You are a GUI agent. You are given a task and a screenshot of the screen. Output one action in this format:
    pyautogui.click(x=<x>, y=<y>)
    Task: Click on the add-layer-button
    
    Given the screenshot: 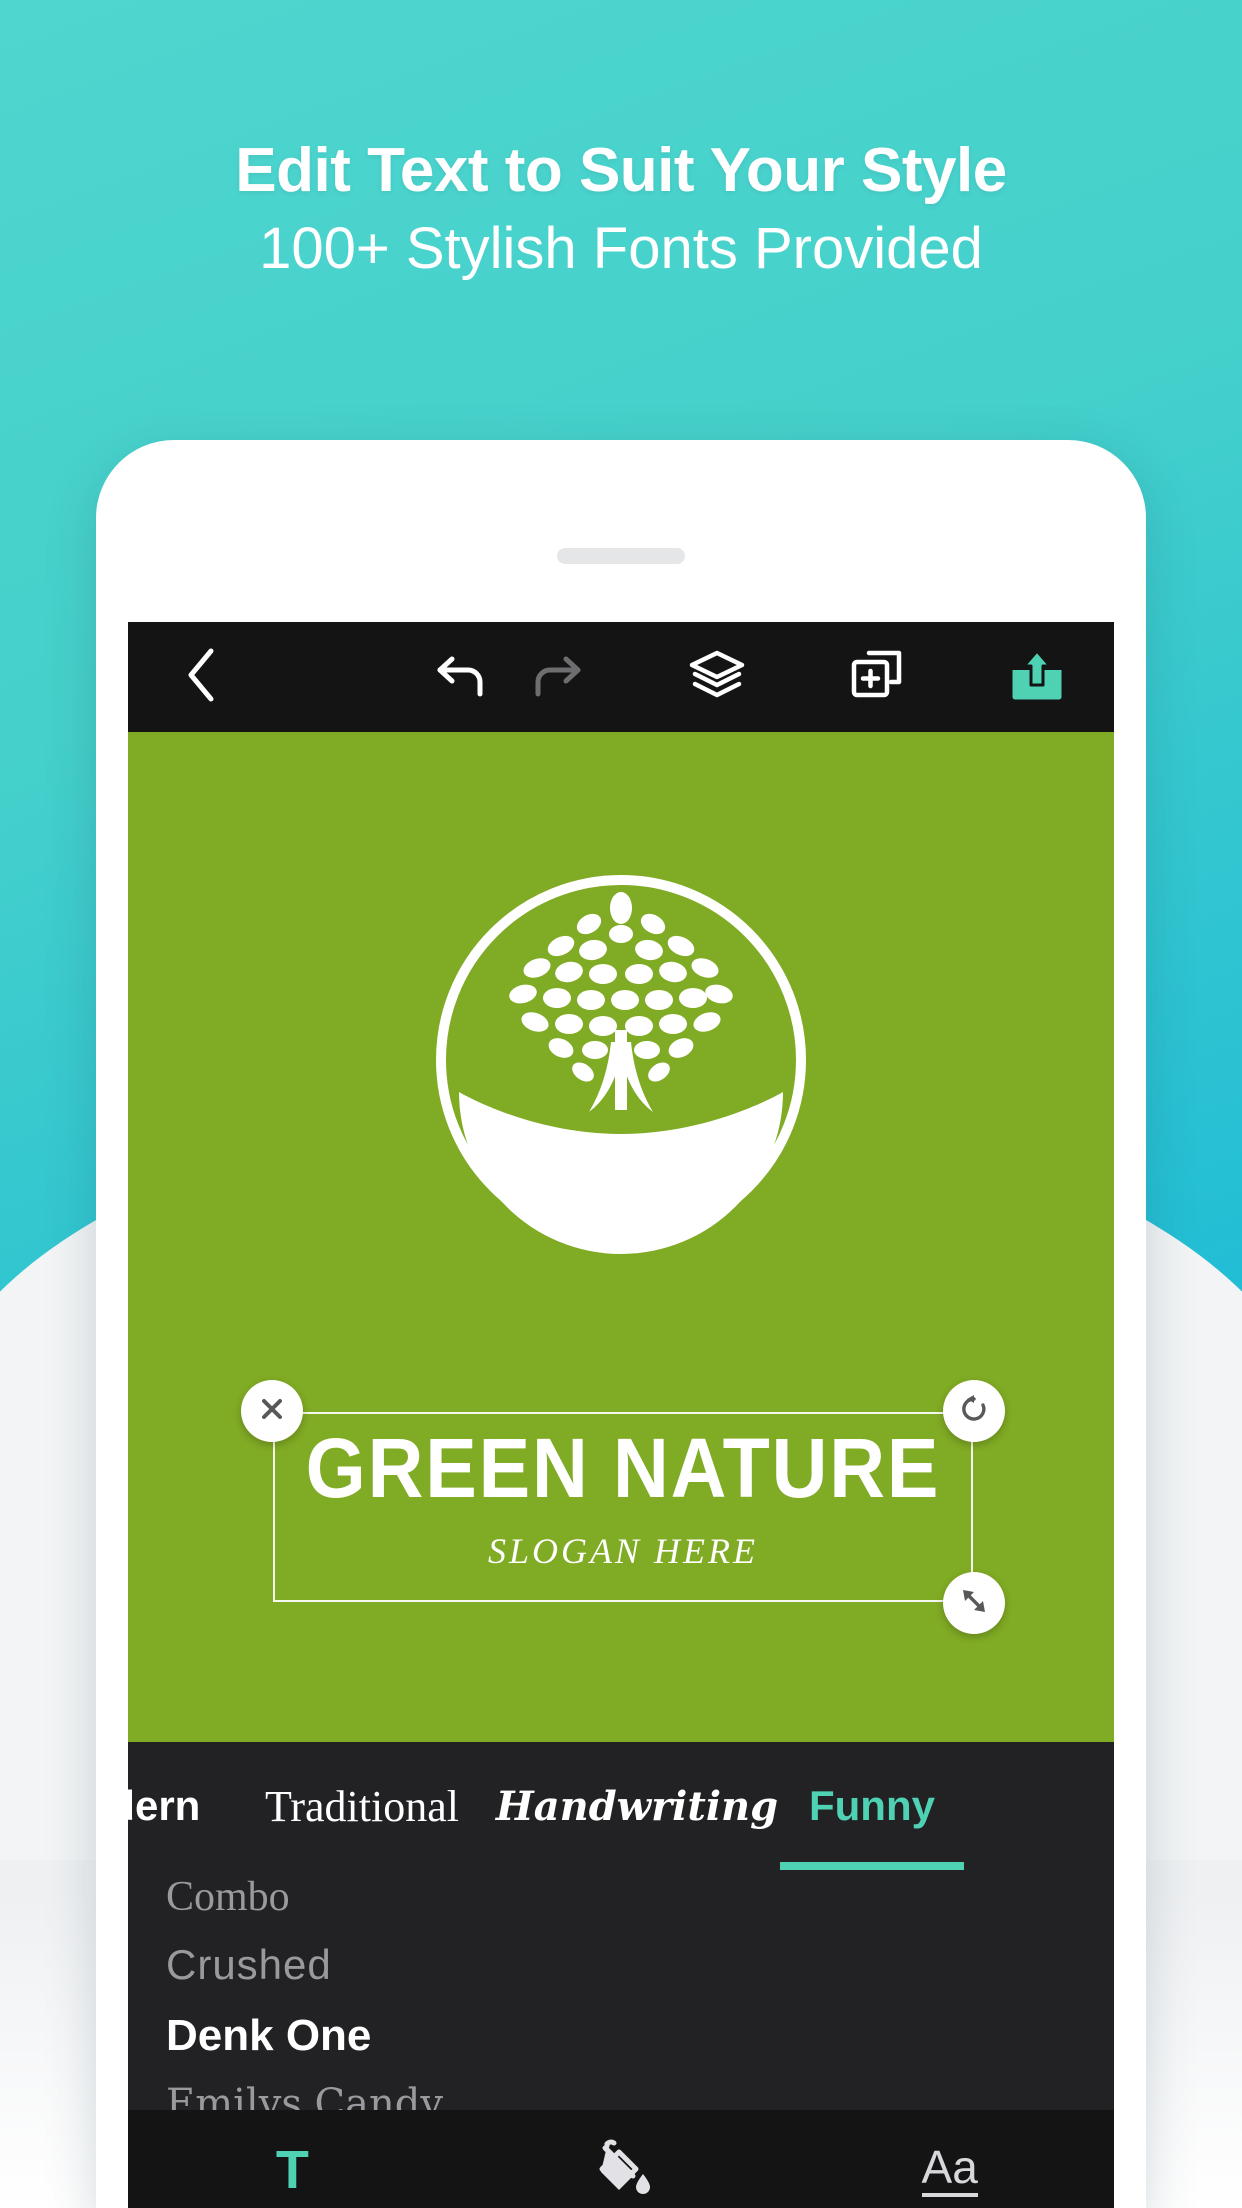 What is the action you would take?
    pyautogui.click(x=877, y=677)
    